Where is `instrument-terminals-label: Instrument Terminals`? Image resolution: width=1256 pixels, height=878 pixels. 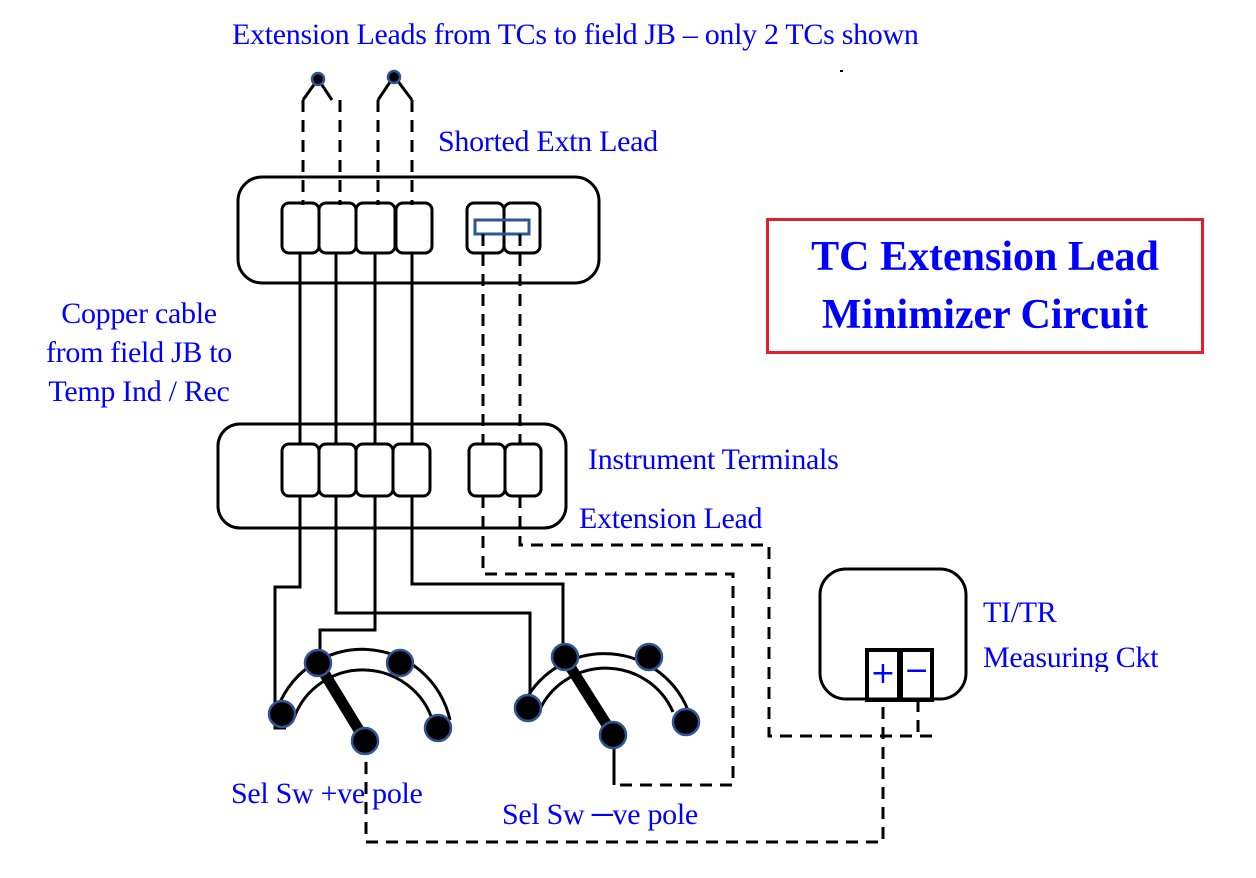
instrument-terminals-label: Instrument Terminals is located at coordinates (713, 459).